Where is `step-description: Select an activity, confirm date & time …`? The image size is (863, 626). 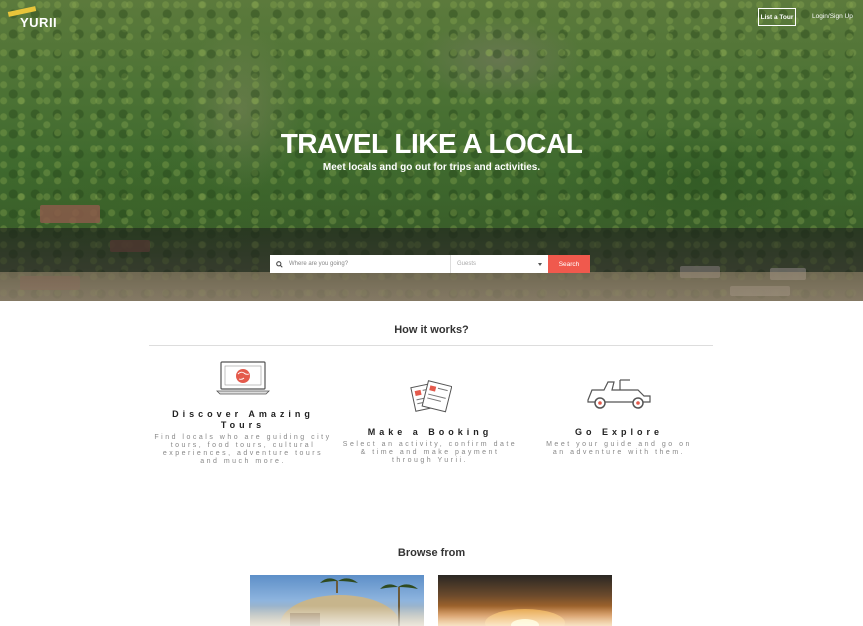
step-description: Select an activity, confirm date & time … is located at coordinates (430, 452).